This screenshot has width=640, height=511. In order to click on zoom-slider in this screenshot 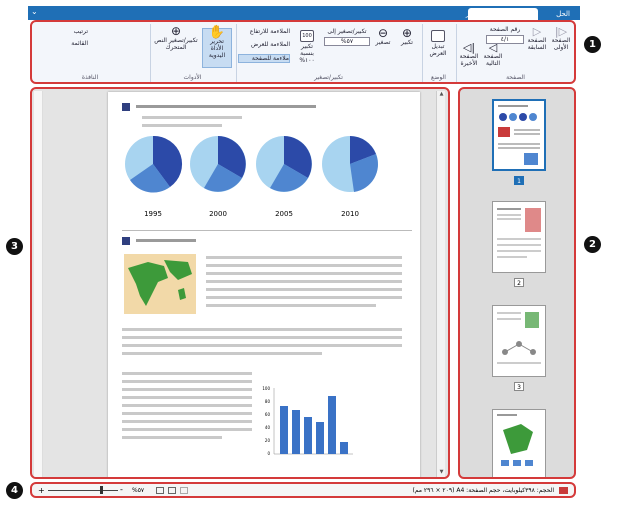, I will do `click(83, 490)`.